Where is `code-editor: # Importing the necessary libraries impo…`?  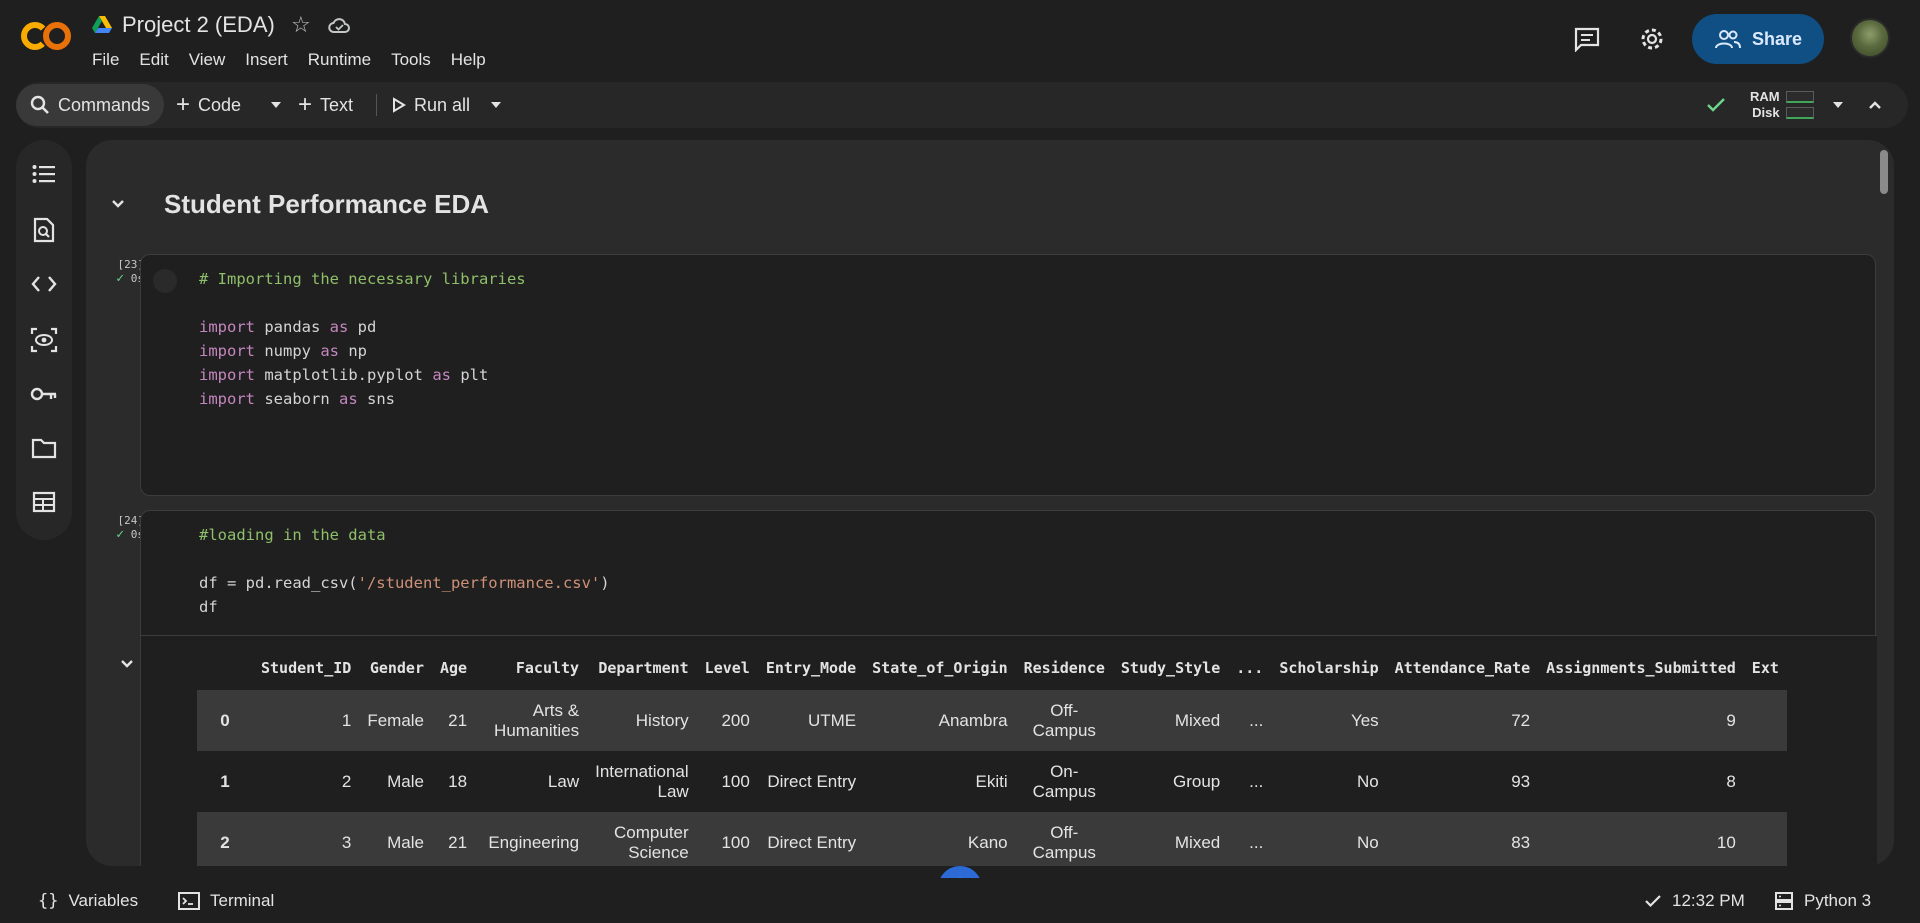 code-editor: # Importing the necessary libraries impo… is located at coordinates (362, 339).